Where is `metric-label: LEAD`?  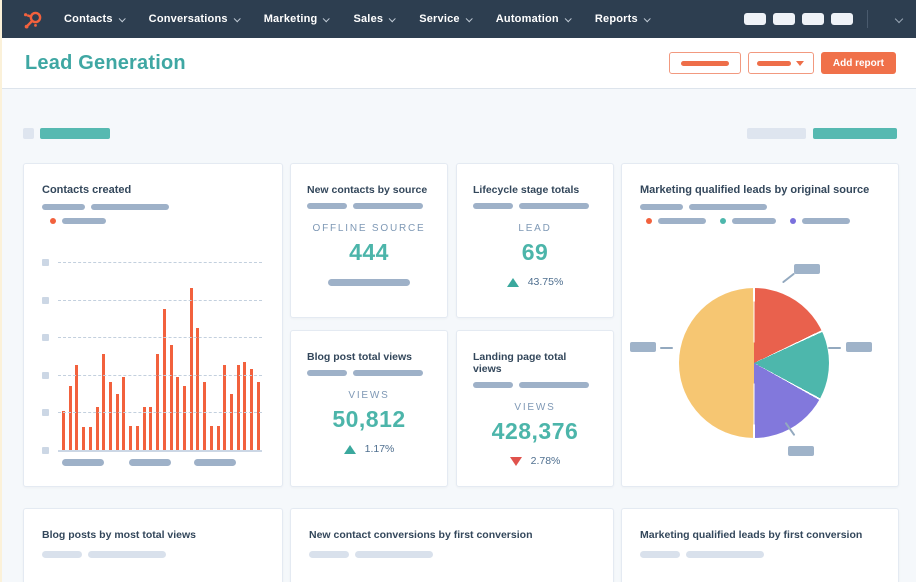
metric-label: LEAD is located at coordinates (535, 228).